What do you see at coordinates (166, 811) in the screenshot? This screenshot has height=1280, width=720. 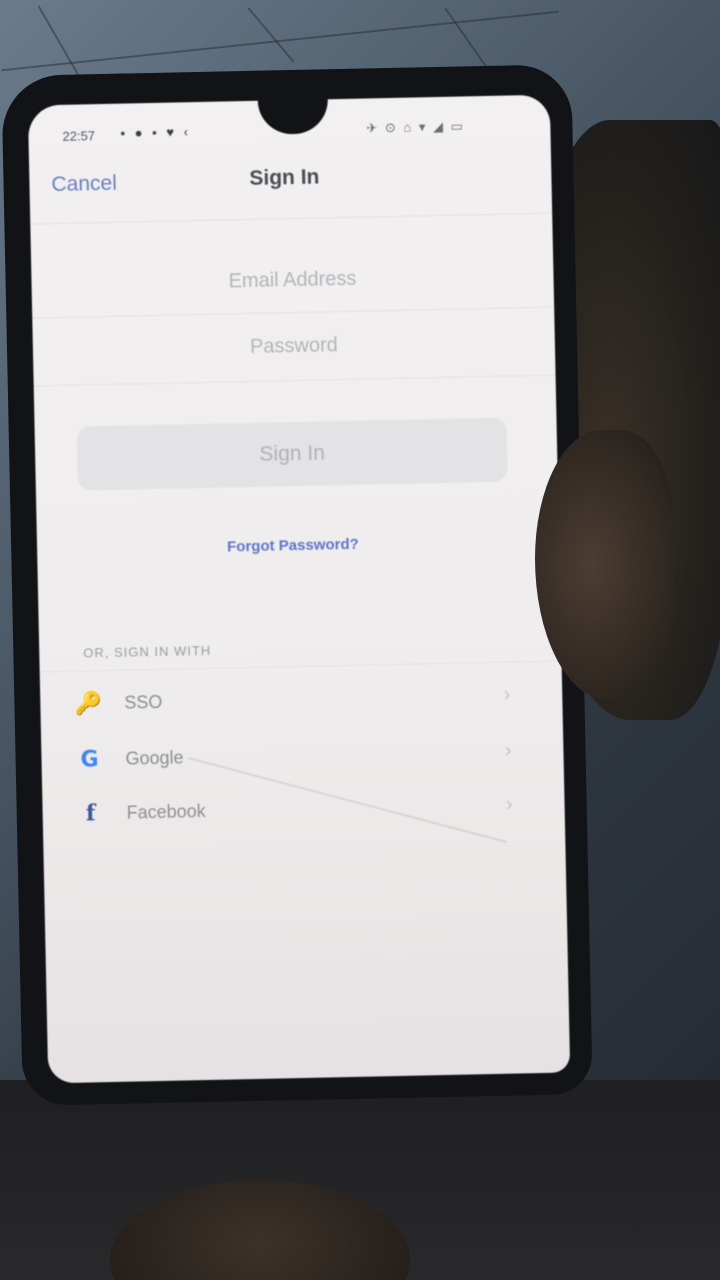 I see `provider-label: Facebook` at bounding box center [166, 811].